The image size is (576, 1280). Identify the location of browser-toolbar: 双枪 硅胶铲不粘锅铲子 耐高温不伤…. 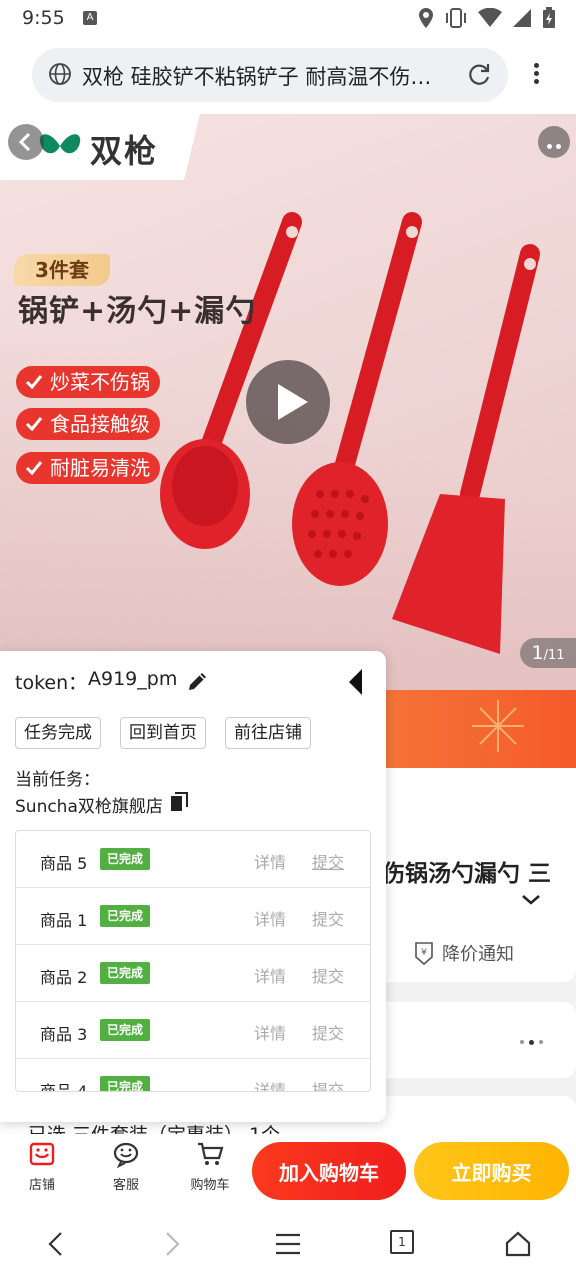
(288, 76).